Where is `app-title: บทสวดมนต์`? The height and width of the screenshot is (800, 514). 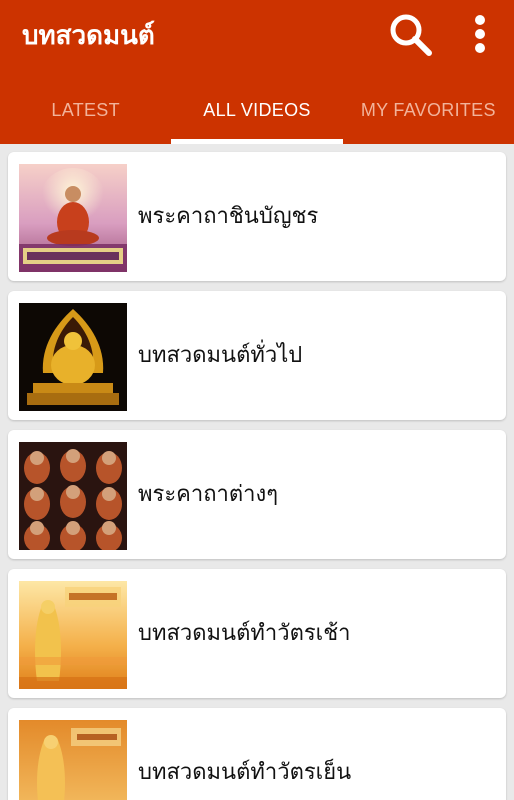 app-title: บทสวดมนต์ is located at coordinates (88, 36).